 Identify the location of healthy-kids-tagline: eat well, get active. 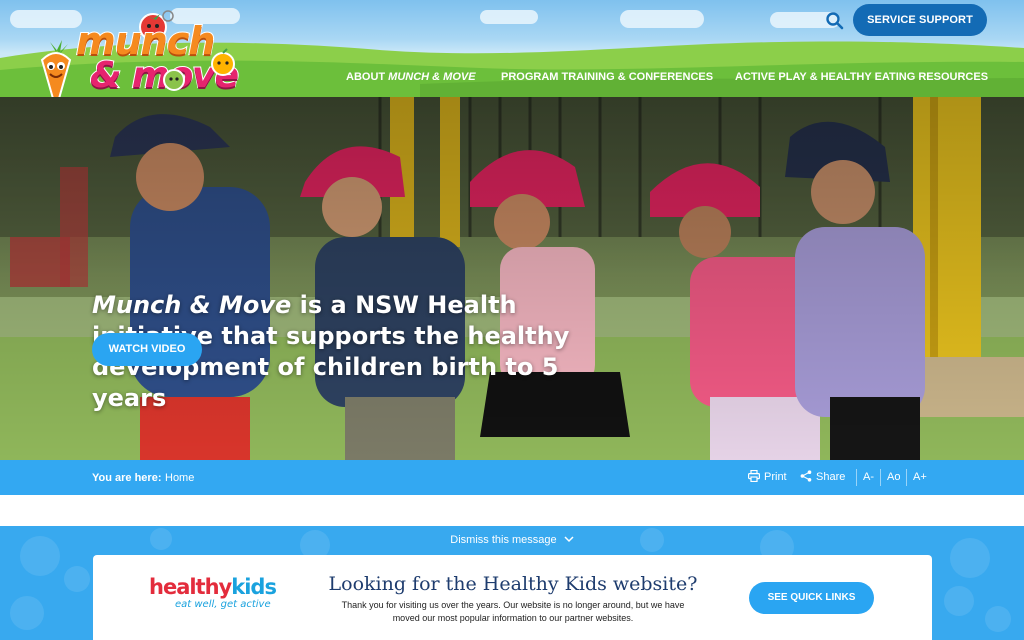
(223, 604).